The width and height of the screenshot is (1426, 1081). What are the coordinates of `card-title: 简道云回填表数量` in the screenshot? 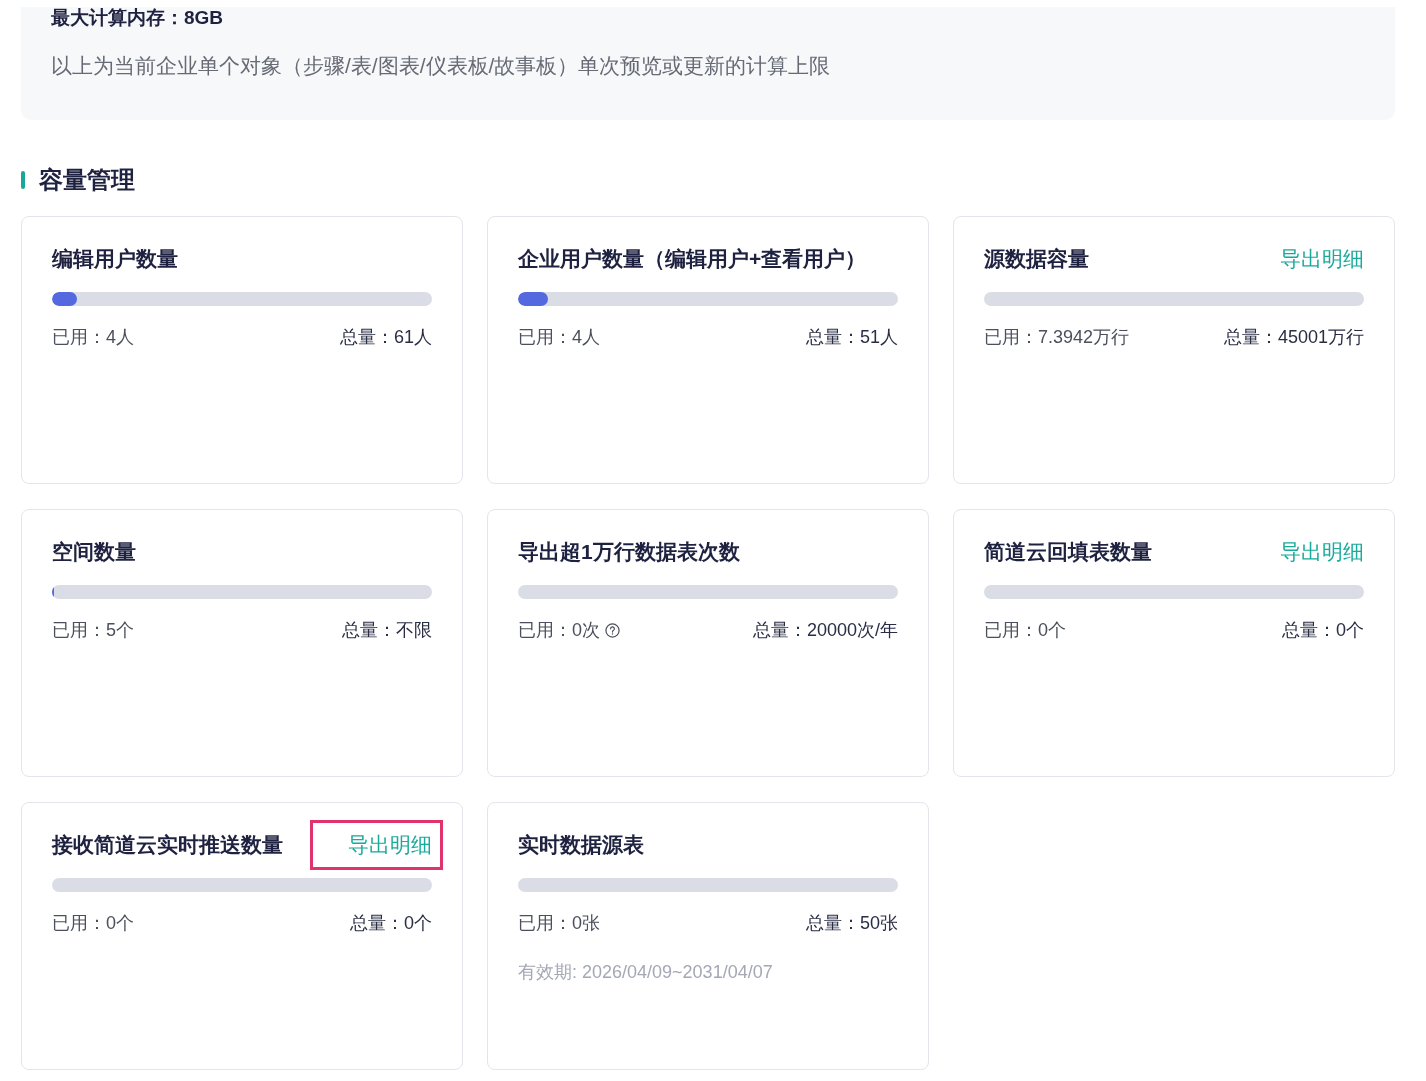 It's located at (1068, 552).